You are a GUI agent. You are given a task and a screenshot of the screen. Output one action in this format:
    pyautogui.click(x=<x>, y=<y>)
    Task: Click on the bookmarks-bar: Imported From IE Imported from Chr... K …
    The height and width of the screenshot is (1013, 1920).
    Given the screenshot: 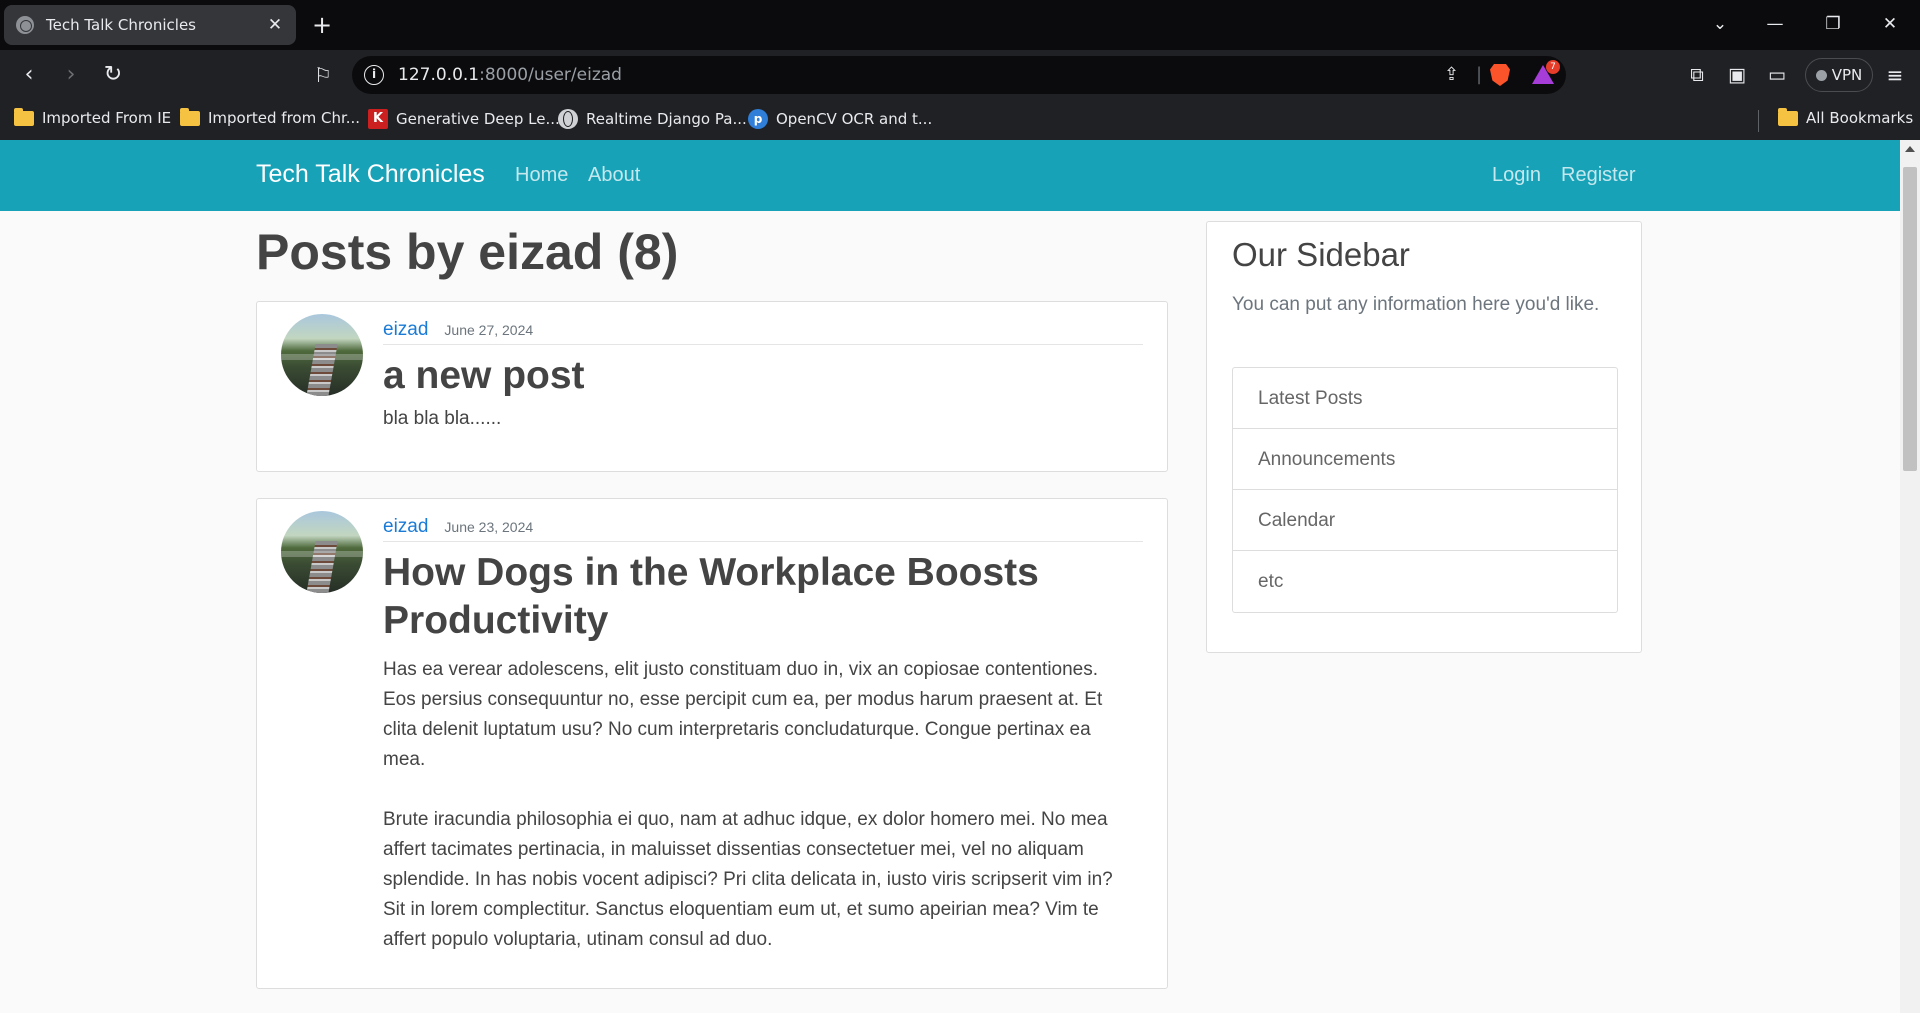 What is the action you would take?
    pyautogui.click(x=960, y=120)
    